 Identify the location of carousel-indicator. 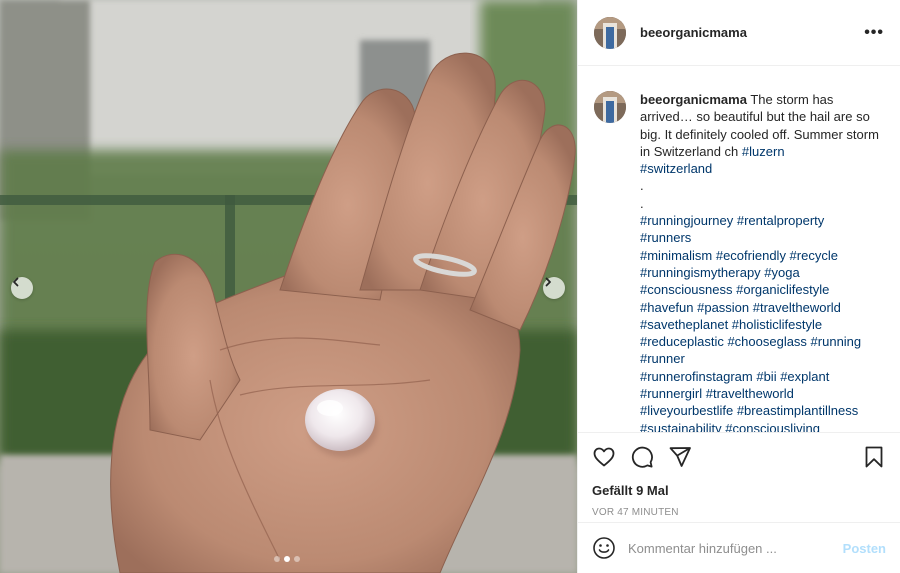
(287, 559).